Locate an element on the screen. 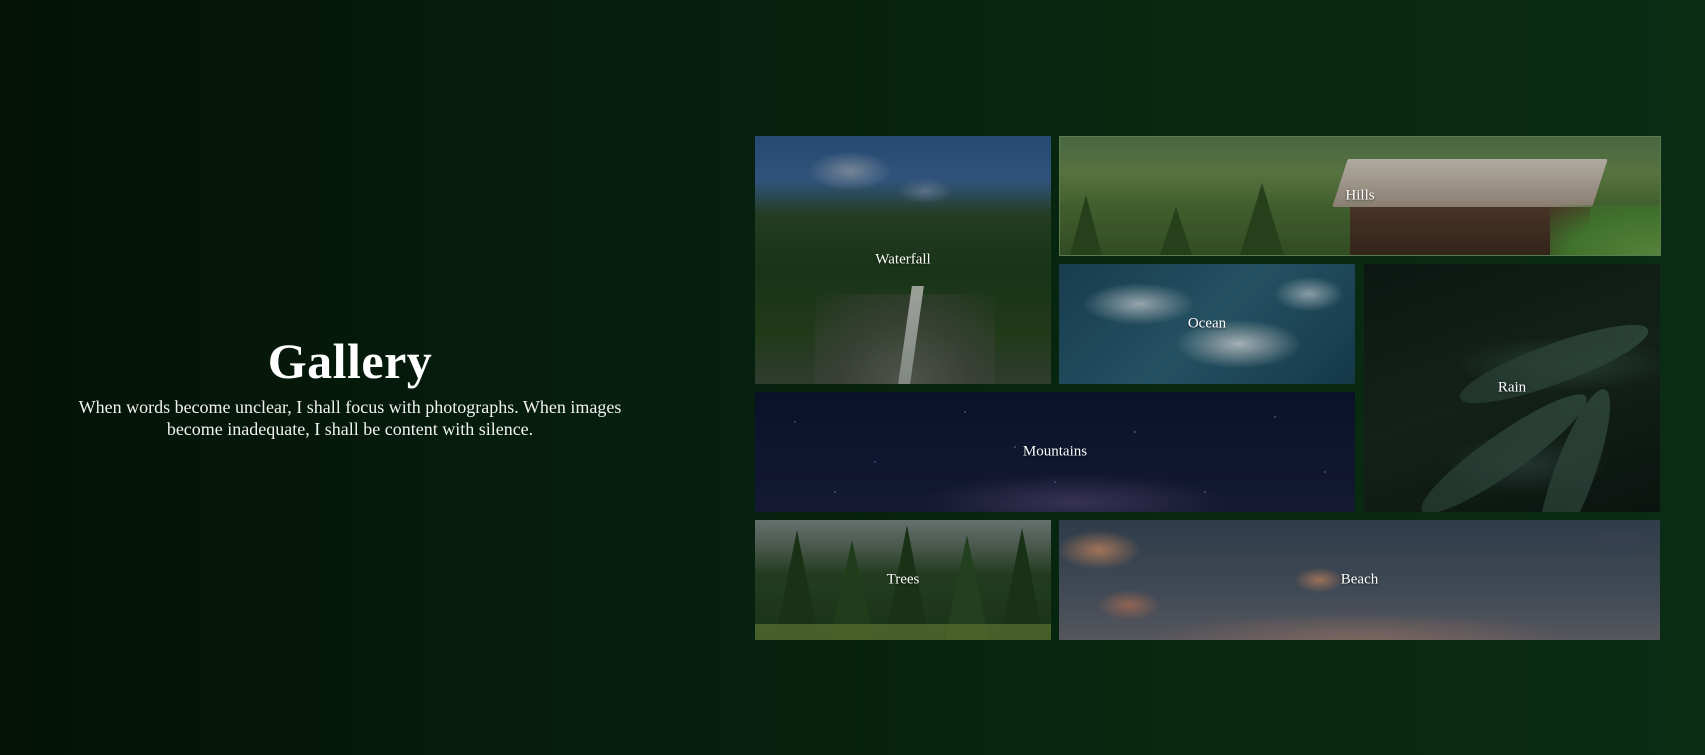 The width and height of the screenshot is (1705, 755). tile-label-hills: Hills is located at coordinates (1360, 195).